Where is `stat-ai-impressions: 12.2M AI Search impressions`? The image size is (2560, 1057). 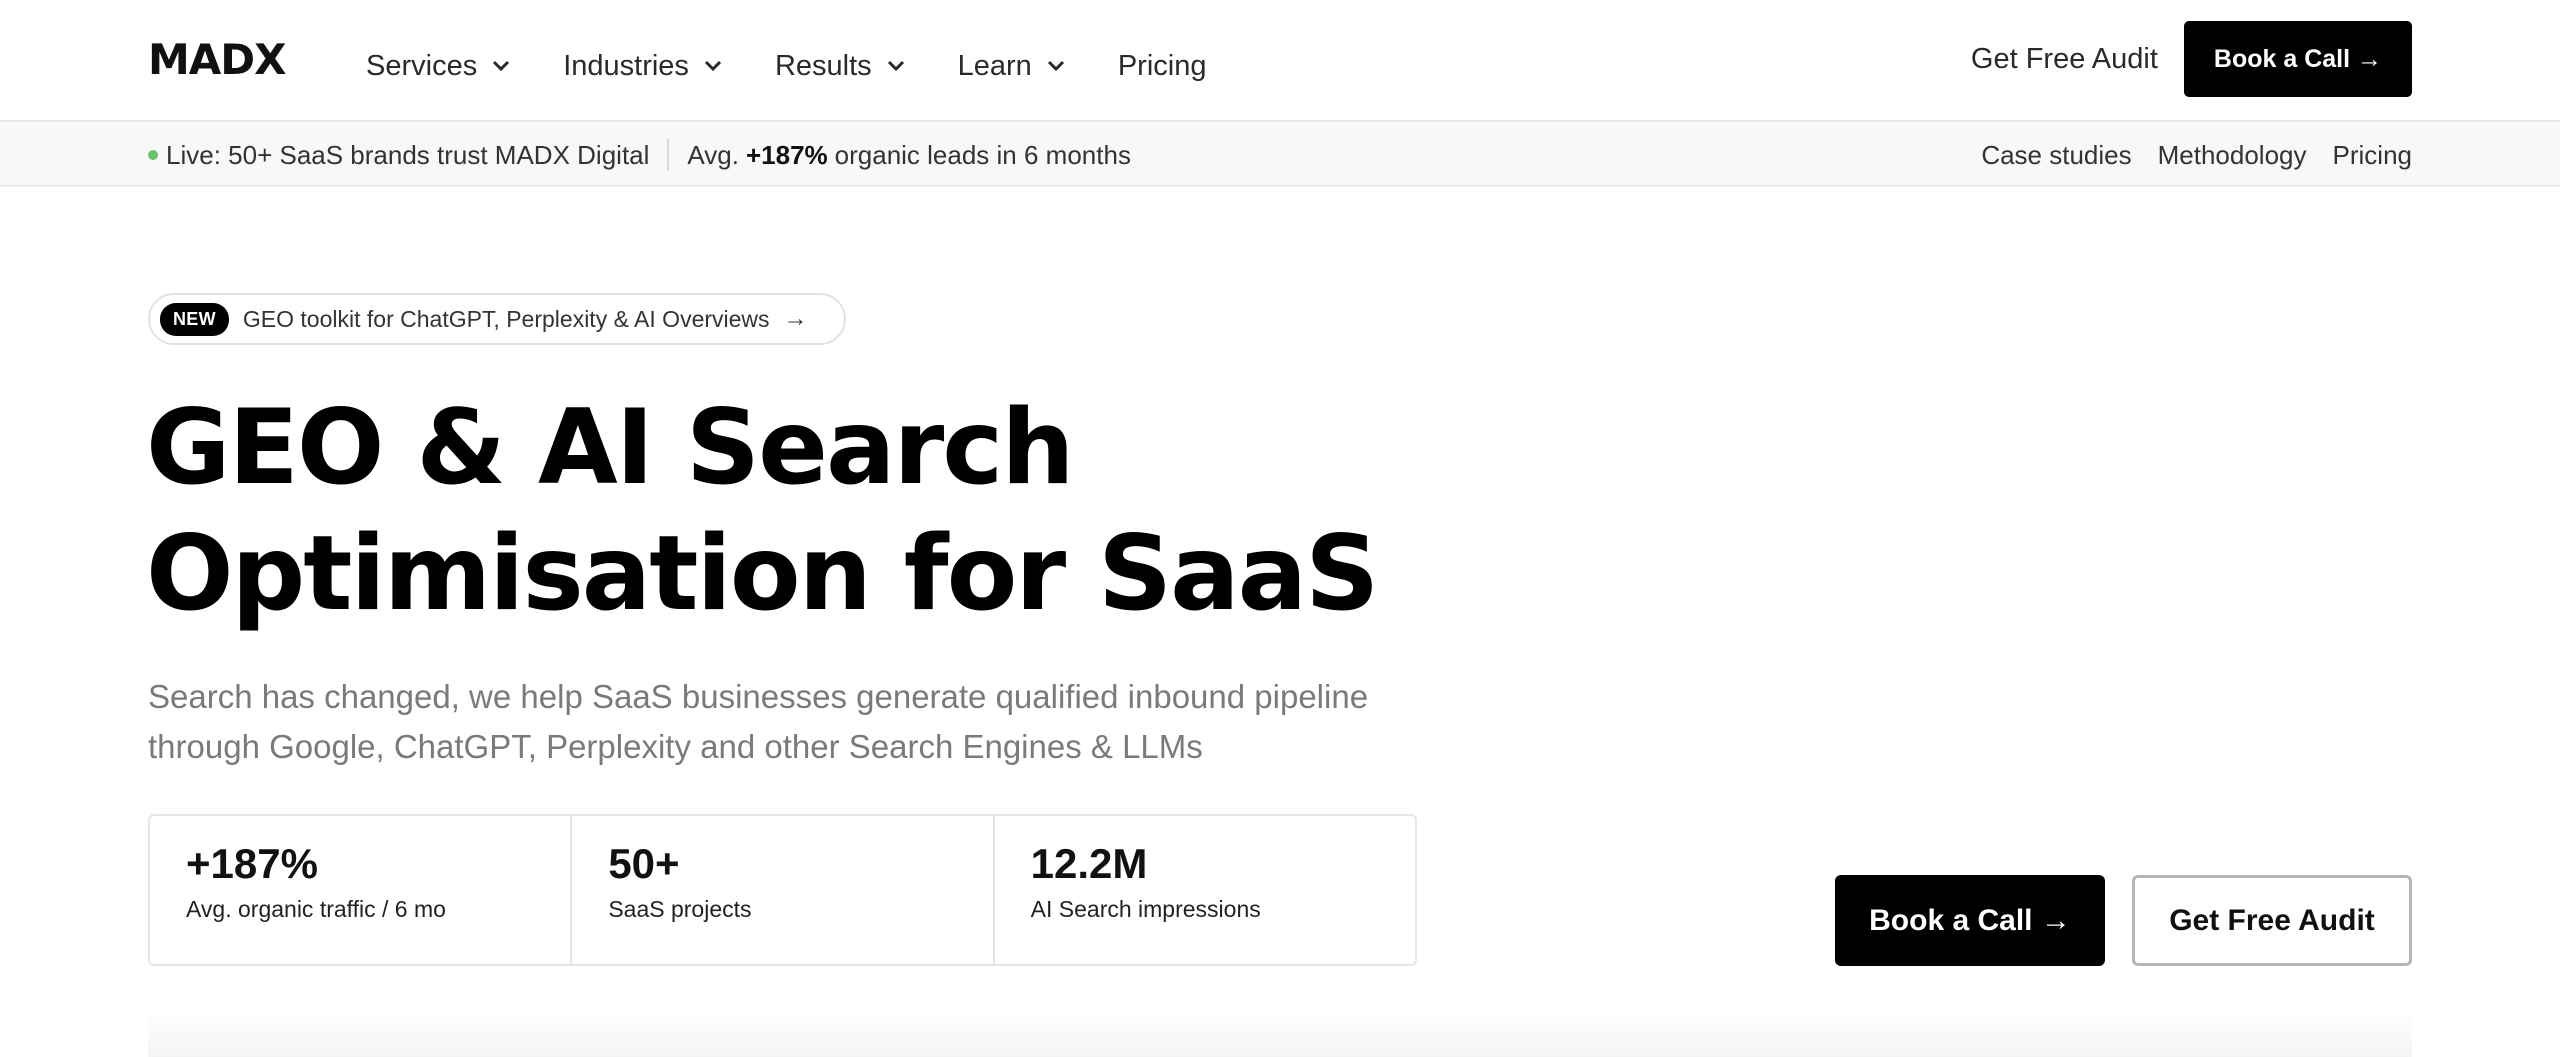 stat-ai-impressions: 12.2M AI Search impressions is located at coordinates (1205, 890).